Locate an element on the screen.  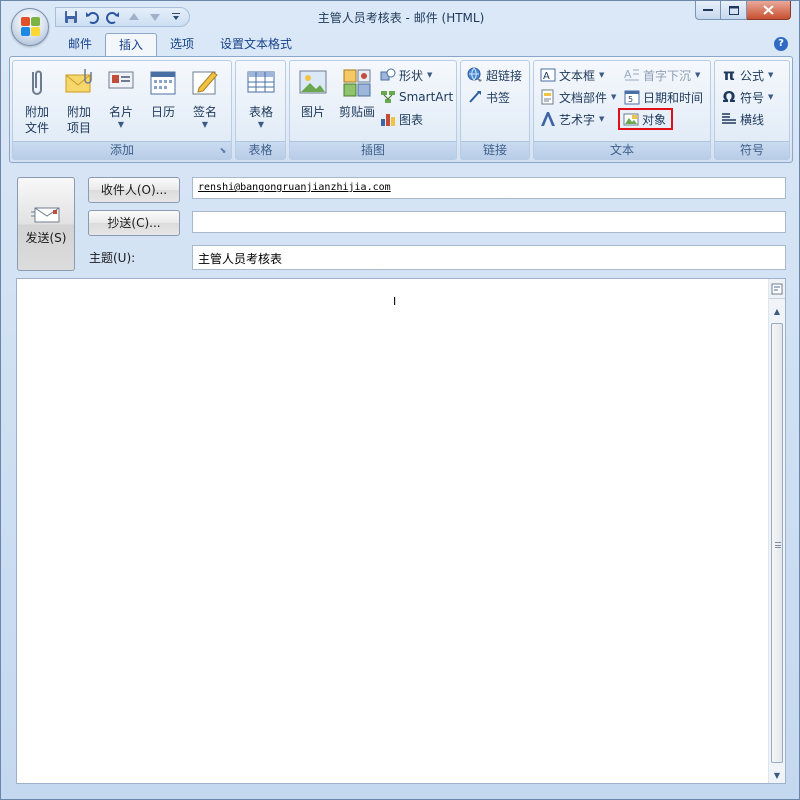
bookmark-button: 书签 is located at coordinates (488, 97).